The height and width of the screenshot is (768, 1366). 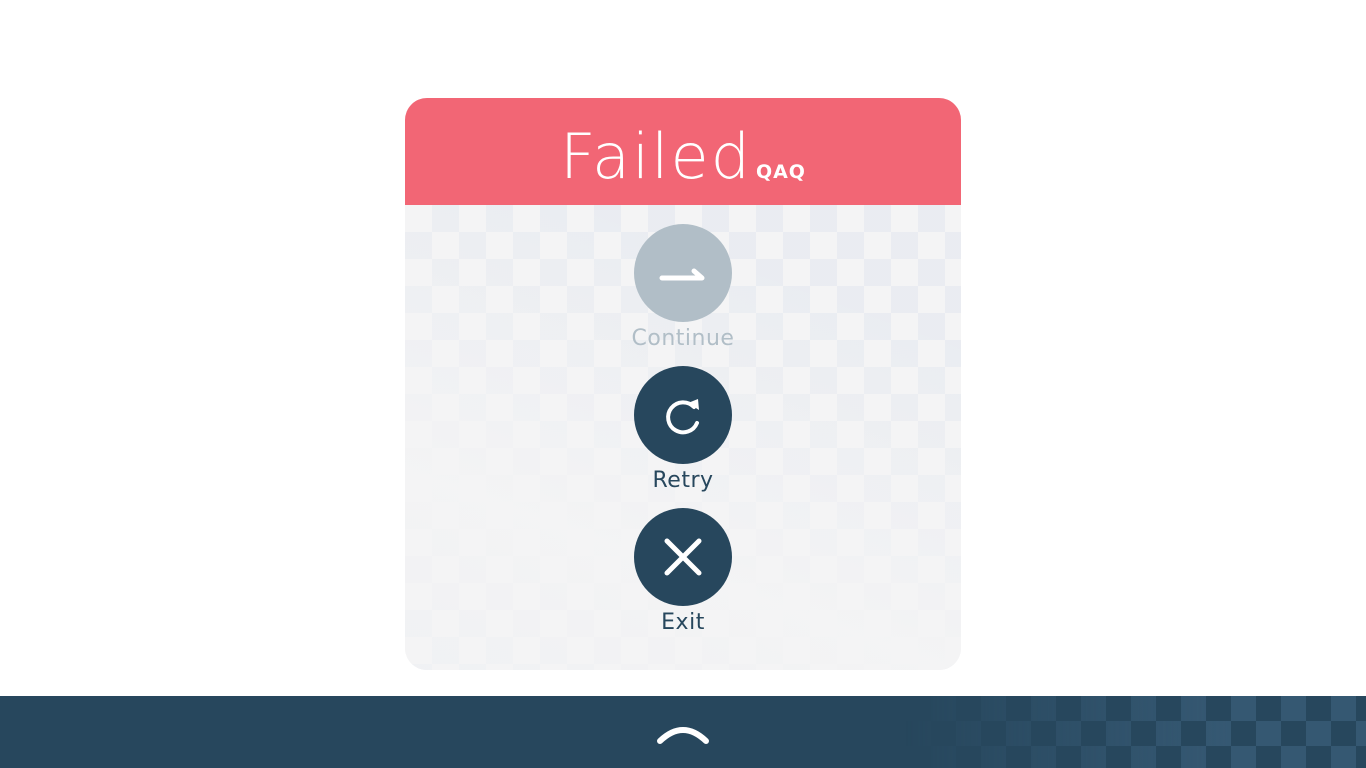 I want to click on chevron-up-icon, so click(x=683, y=735).